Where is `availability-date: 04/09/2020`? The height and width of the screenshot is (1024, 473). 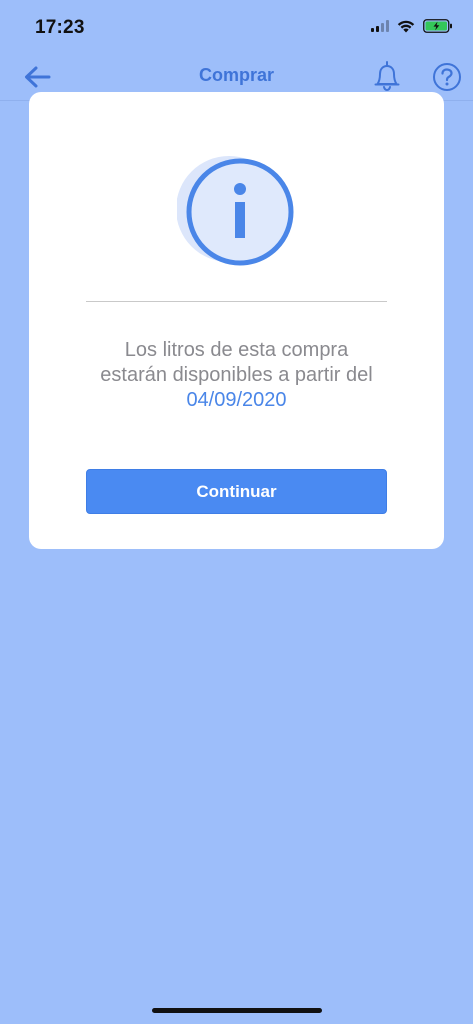
availability-date: 04/09/2020 is located at coordinates (236, 400).